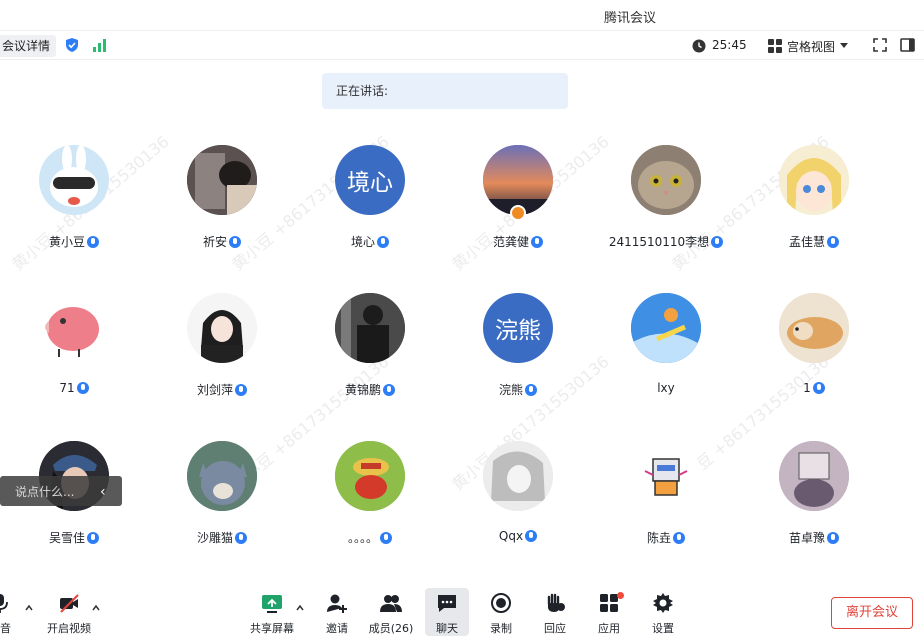 The image size is (924, 638). Describe the element at coordinates (72, 45) in the screenshot. I see `shield-icon` at that location.